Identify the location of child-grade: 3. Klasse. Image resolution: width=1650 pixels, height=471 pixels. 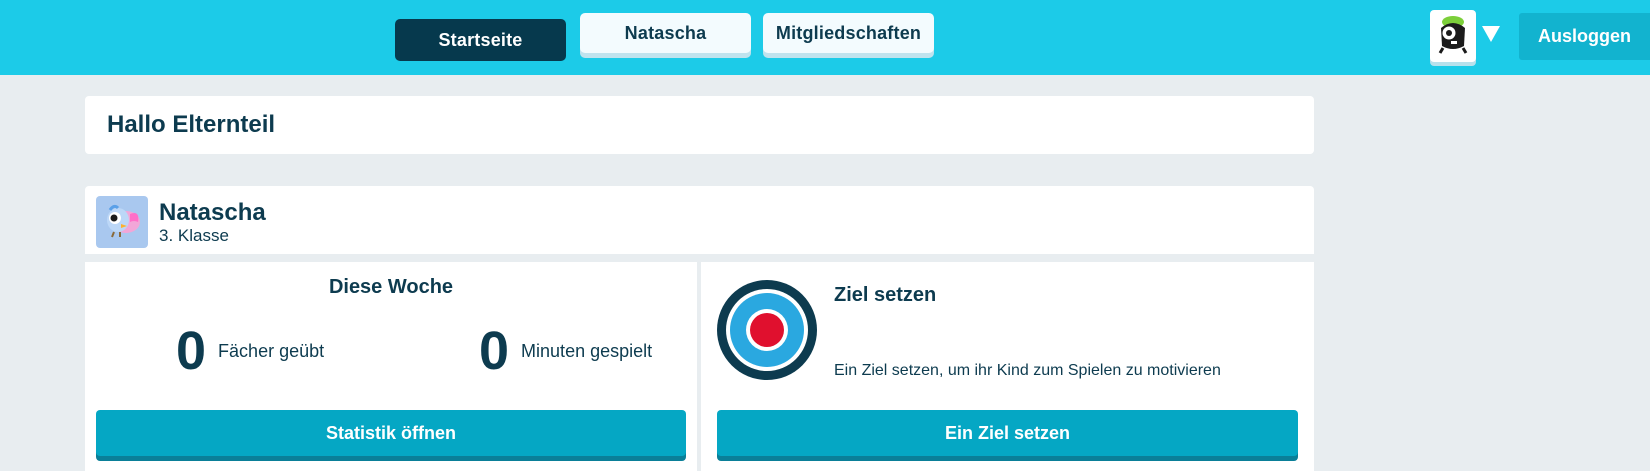
(194, 235).